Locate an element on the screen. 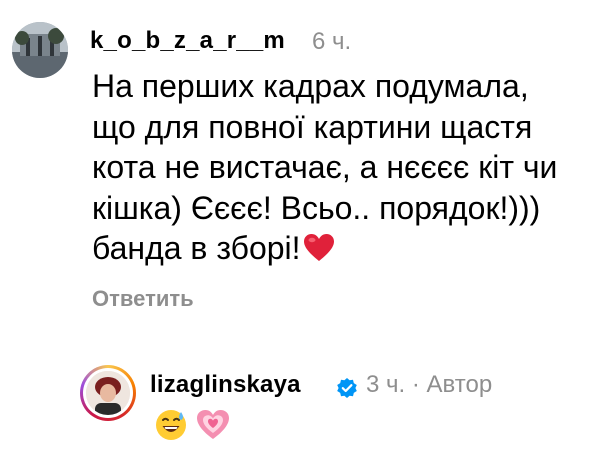 The height and width of the screenshot is (450, 600). sweat-smile-icon is located at coordinates (171, 425).